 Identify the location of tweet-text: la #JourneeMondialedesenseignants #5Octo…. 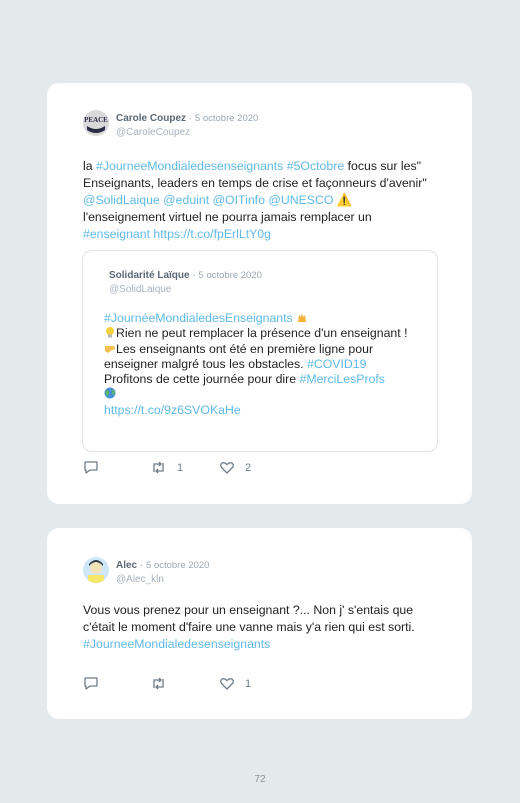
(258, 200).